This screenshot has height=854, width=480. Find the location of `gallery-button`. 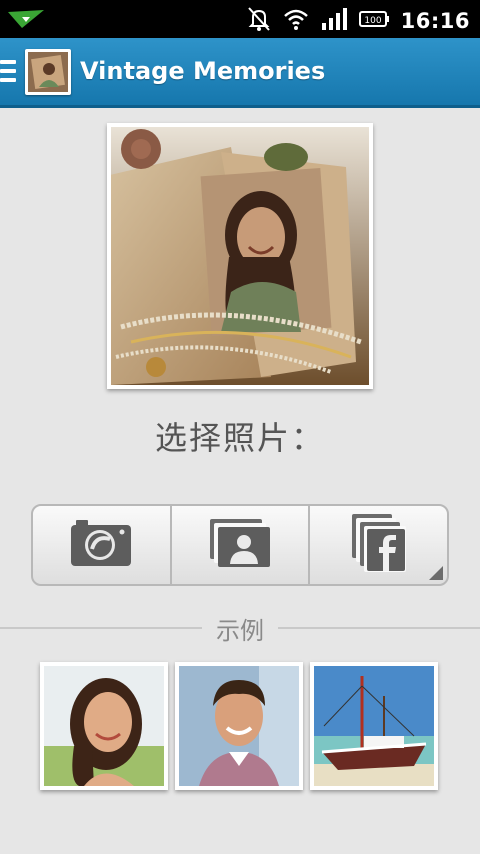

gallery-button is located at coordinates (239, 545).